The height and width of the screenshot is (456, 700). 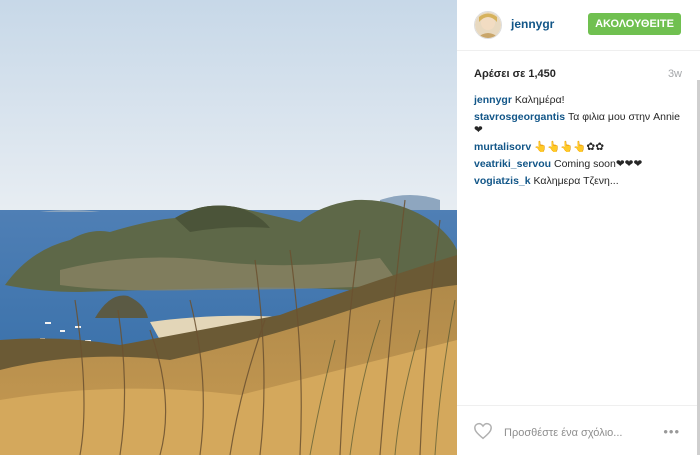 What do you see at coordinates (483, 431) in the screenshot?
I see `heart-icon` at bounding box center [483, 431].